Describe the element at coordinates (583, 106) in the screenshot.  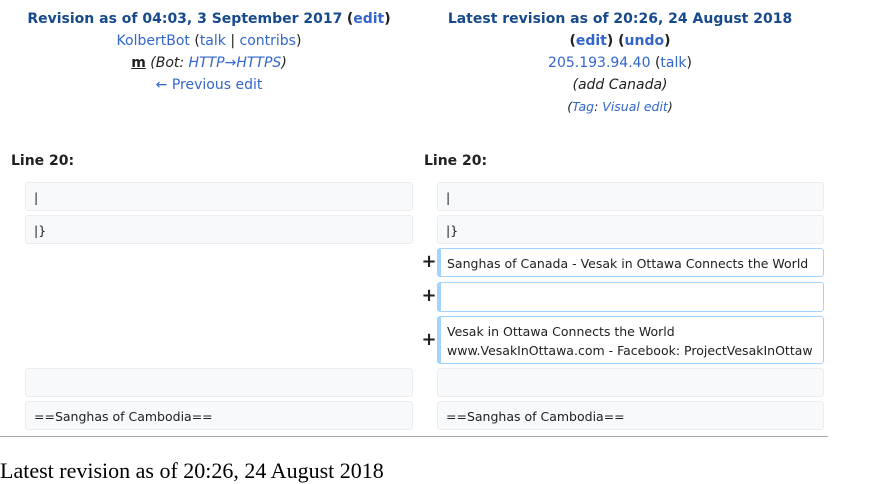
I see `tag-link: Tag` at that location.